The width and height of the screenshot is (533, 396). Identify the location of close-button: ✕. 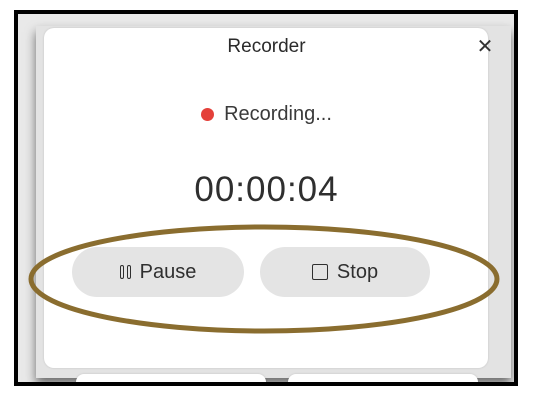
(485, 46).